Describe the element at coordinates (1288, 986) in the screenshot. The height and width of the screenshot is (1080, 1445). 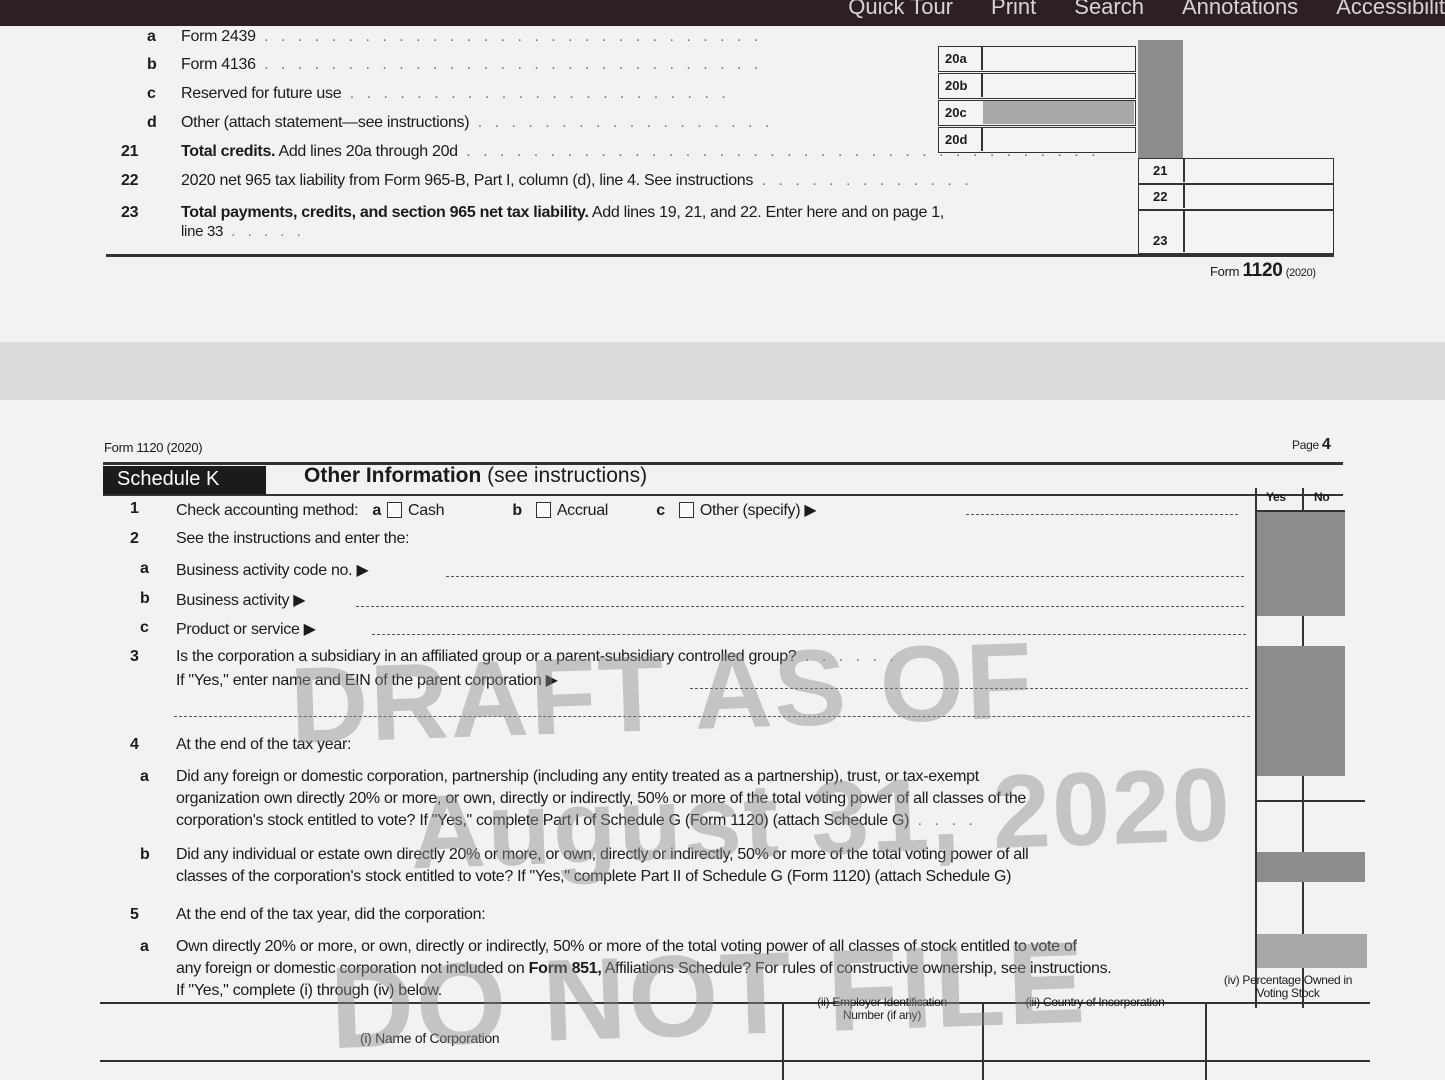
I see `col-percentage: (iv) Percentage Owned in Voting Stock` at that location.